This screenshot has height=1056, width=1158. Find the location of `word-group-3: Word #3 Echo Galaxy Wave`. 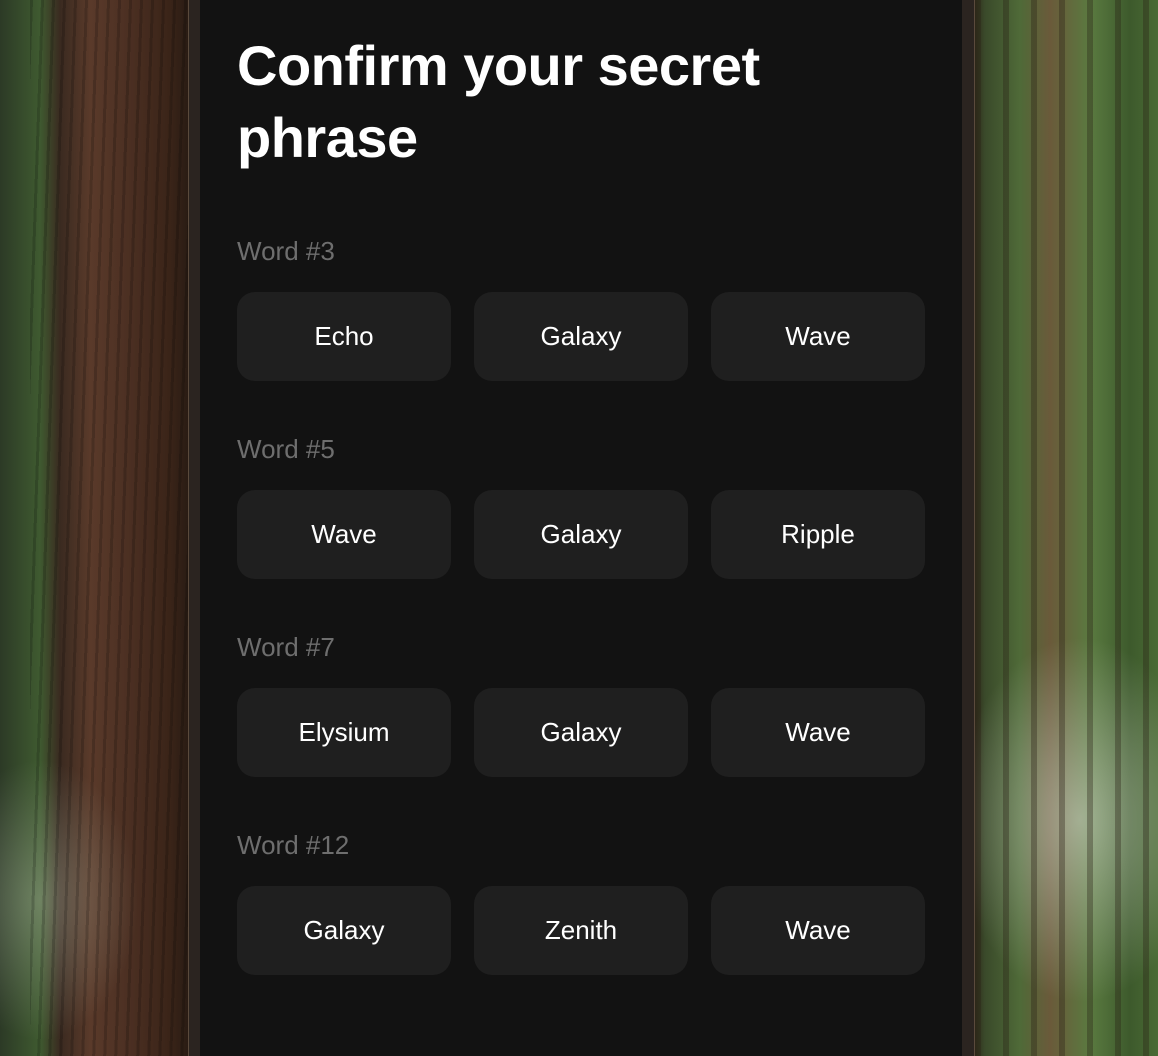

word-group-3: Word #3 Echo Galaxy Wave is located at coordinates (582, 308).